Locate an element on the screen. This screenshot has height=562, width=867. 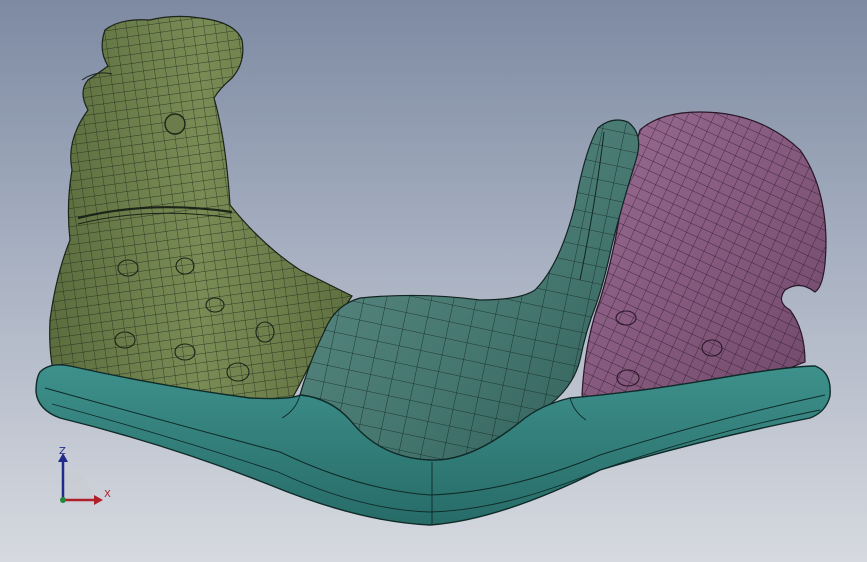
coordinate-triad: Z X is located at coordinates (84, 475).